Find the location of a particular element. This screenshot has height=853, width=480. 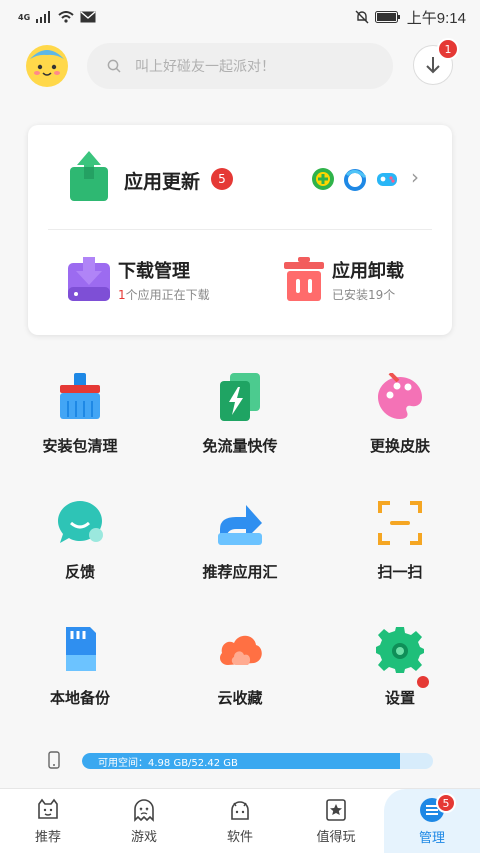

grid-item-recommend-apps: 推荐应用汇 is located at coordinates (240, 549).